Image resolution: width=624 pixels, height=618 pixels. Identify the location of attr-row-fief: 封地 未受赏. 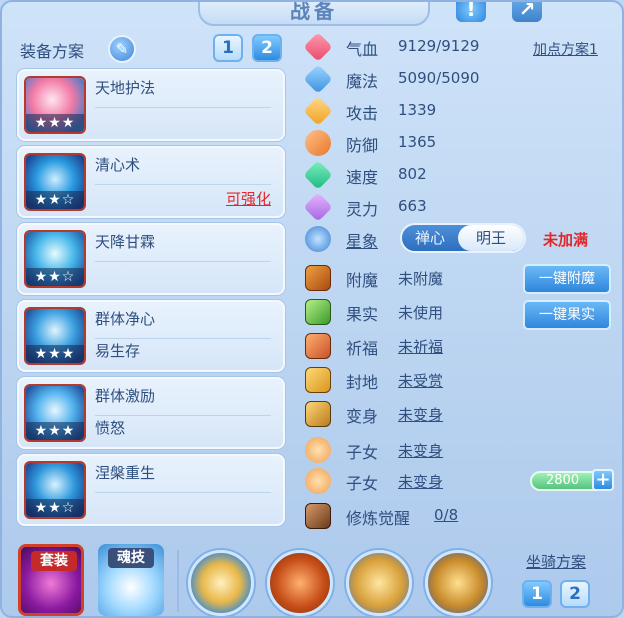
(462, 380).